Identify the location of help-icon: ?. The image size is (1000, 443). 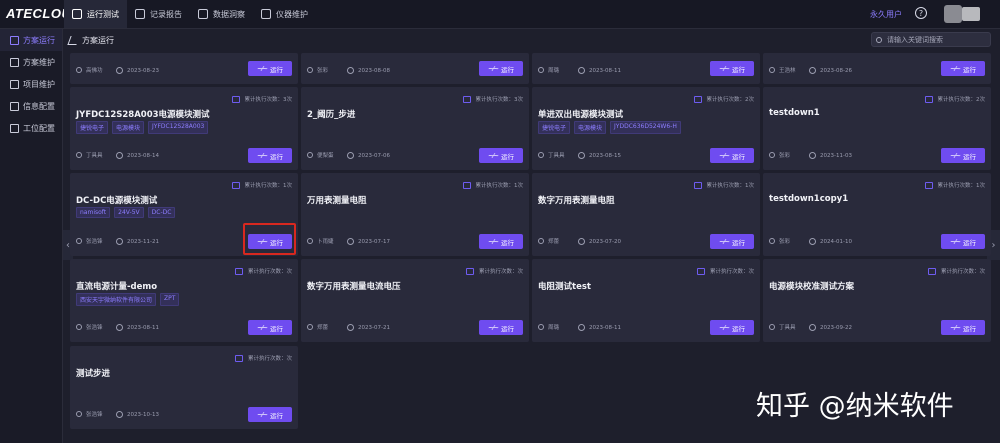
(921, 13).